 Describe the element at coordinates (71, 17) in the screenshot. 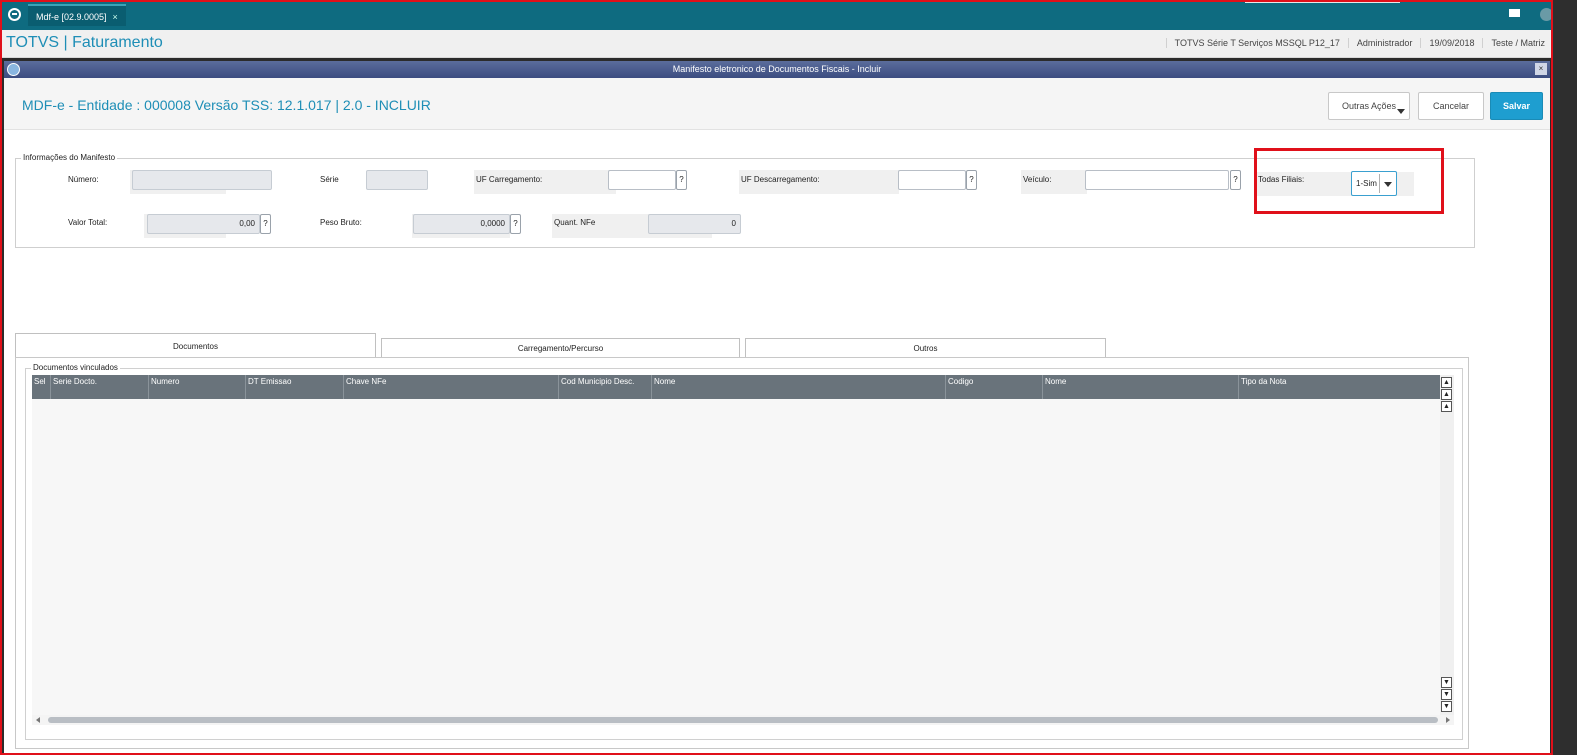

I see `tab-mdfe-label: Mdf-e [02.9.0005]` at that location.